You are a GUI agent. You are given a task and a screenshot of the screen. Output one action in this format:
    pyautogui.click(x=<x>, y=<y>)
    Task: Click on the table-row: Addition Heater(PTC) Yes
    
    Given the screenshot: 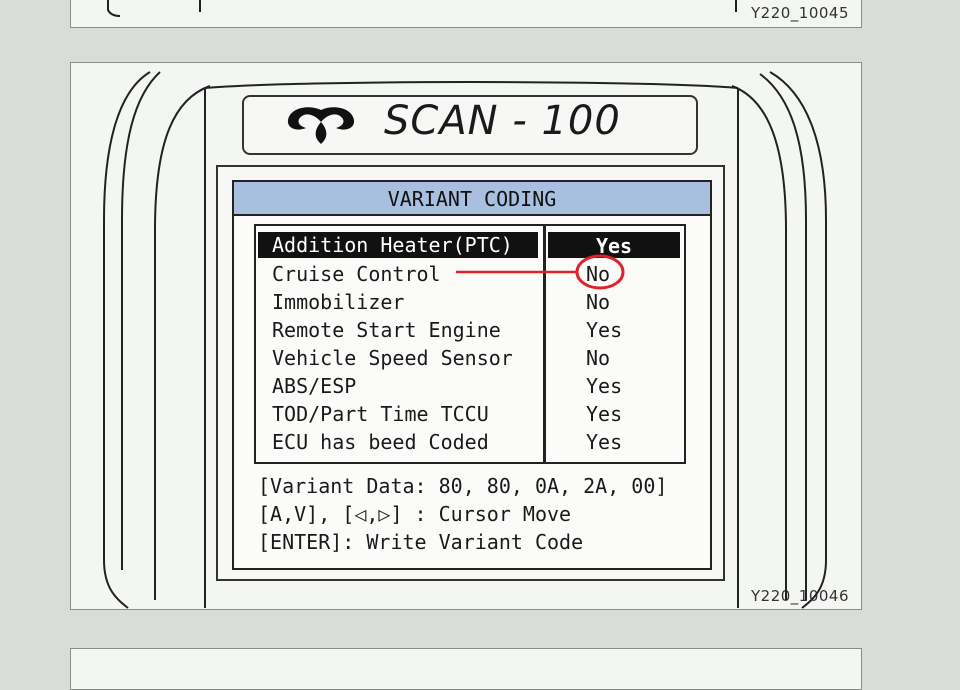 What is the action you would take?
    pyautogui.click(x=470, y=246)
    